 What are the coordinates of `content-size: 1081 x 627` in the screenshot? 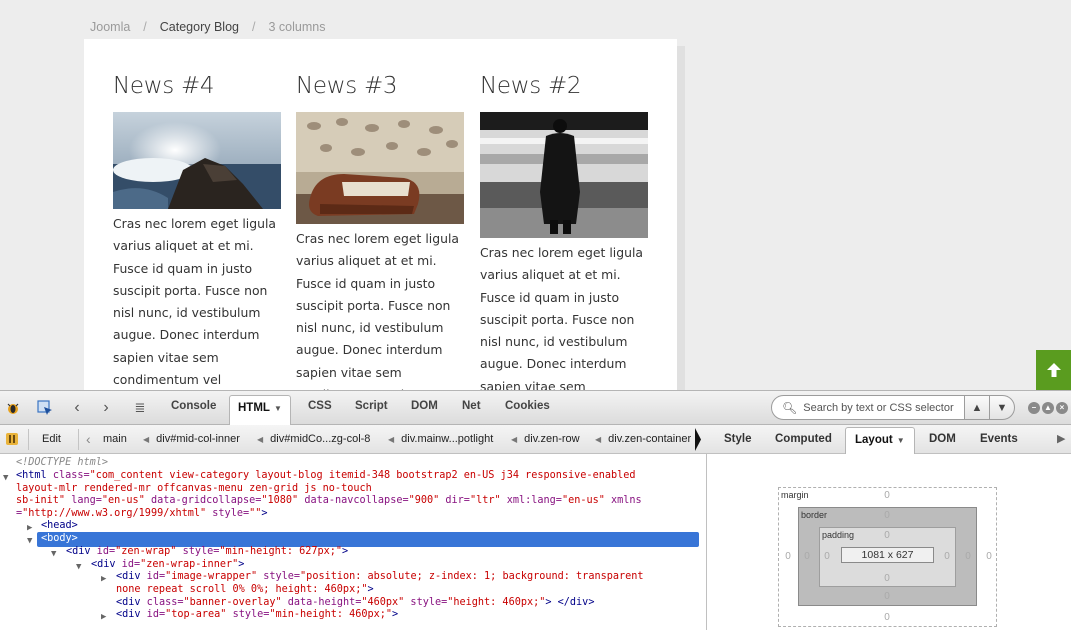 It's located at (887, 555).